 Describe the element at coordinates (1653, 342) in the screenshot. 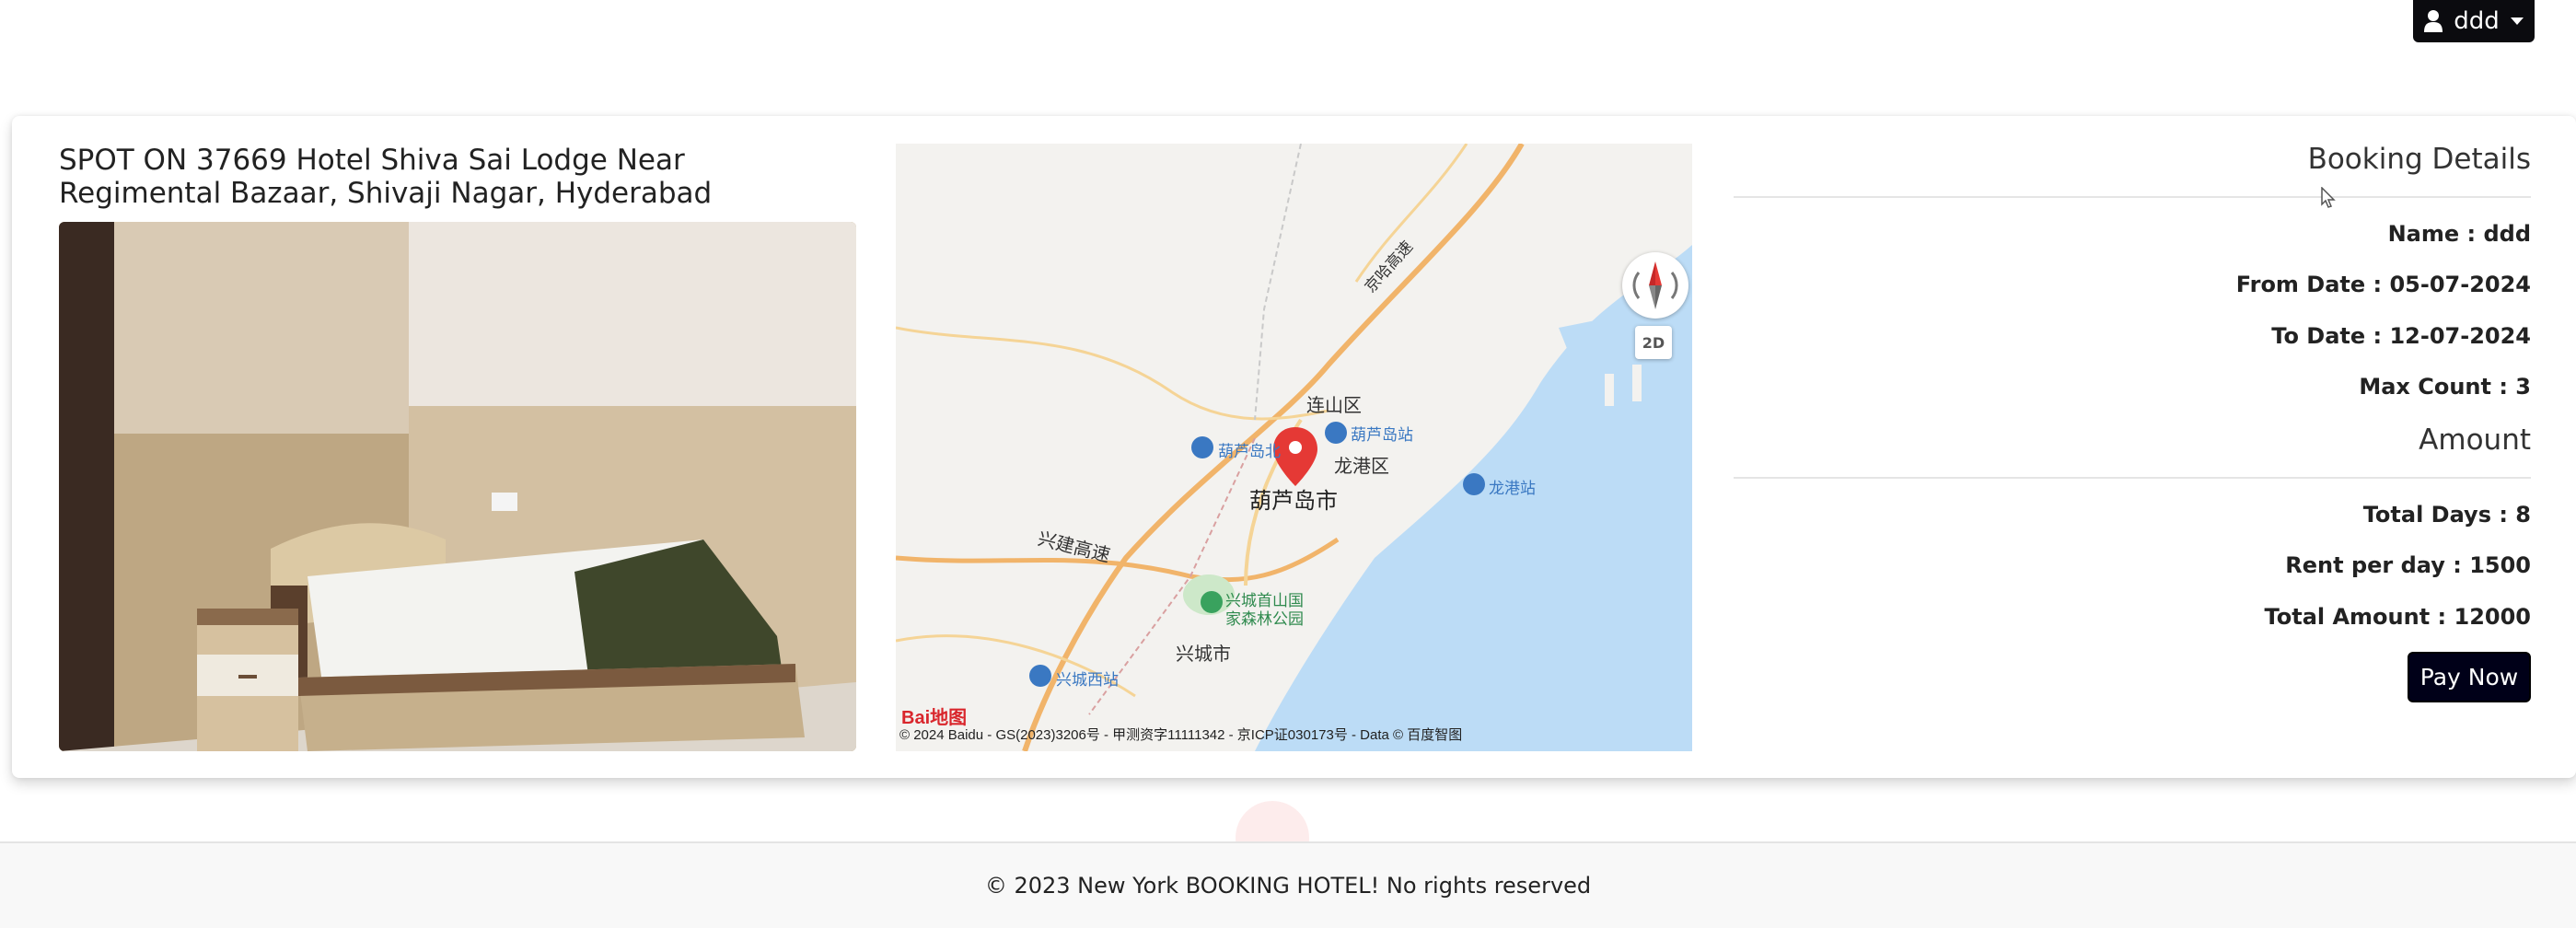

I see `map-2d-button: 2D` at that location.